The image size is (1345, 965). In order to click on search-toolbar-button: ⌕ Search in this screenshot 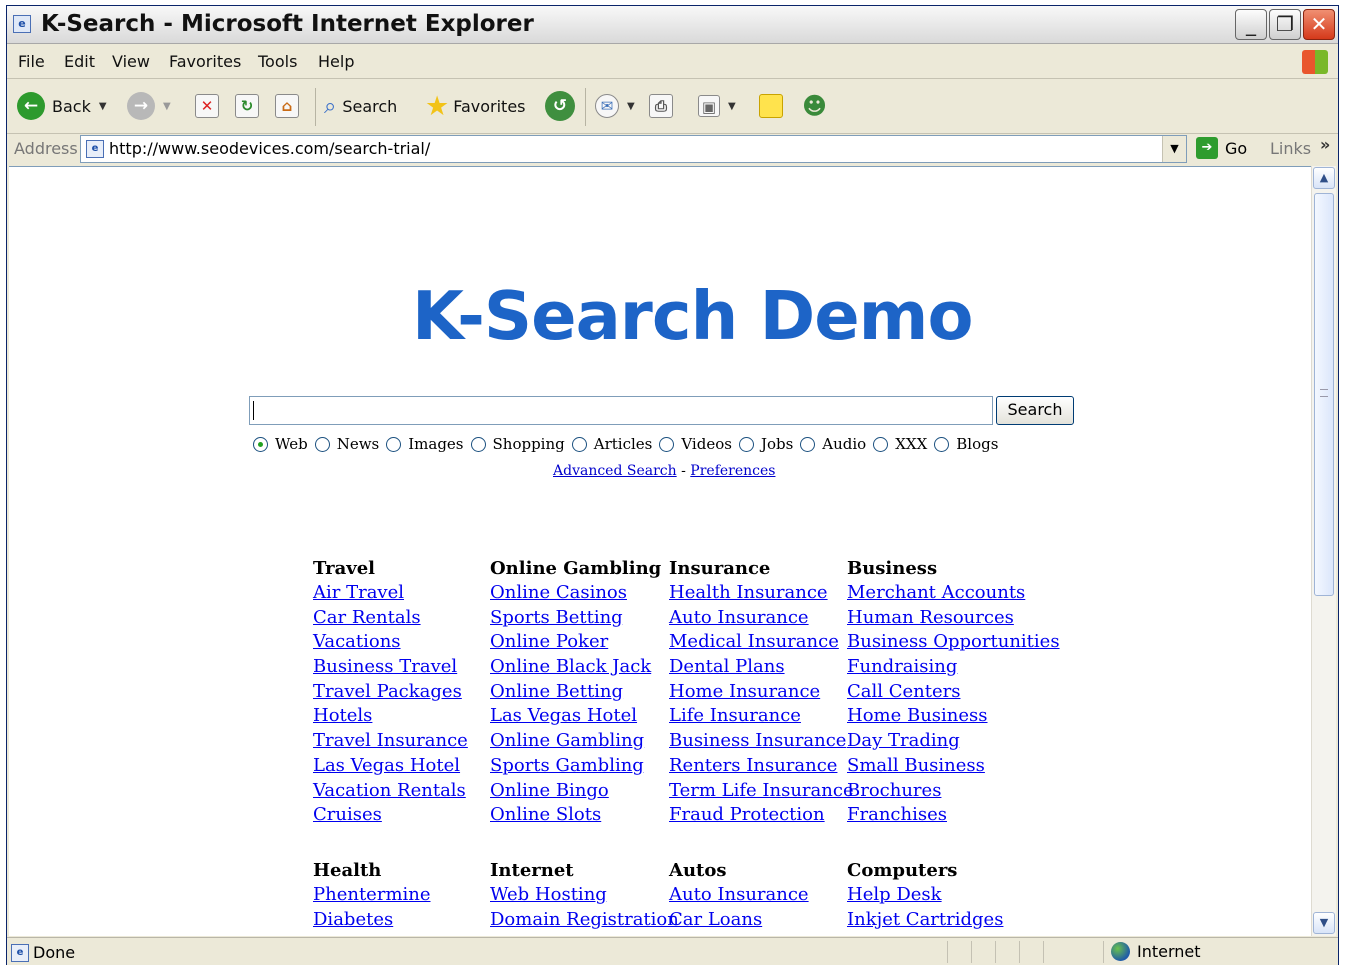, I will do `click(360, 106)`.